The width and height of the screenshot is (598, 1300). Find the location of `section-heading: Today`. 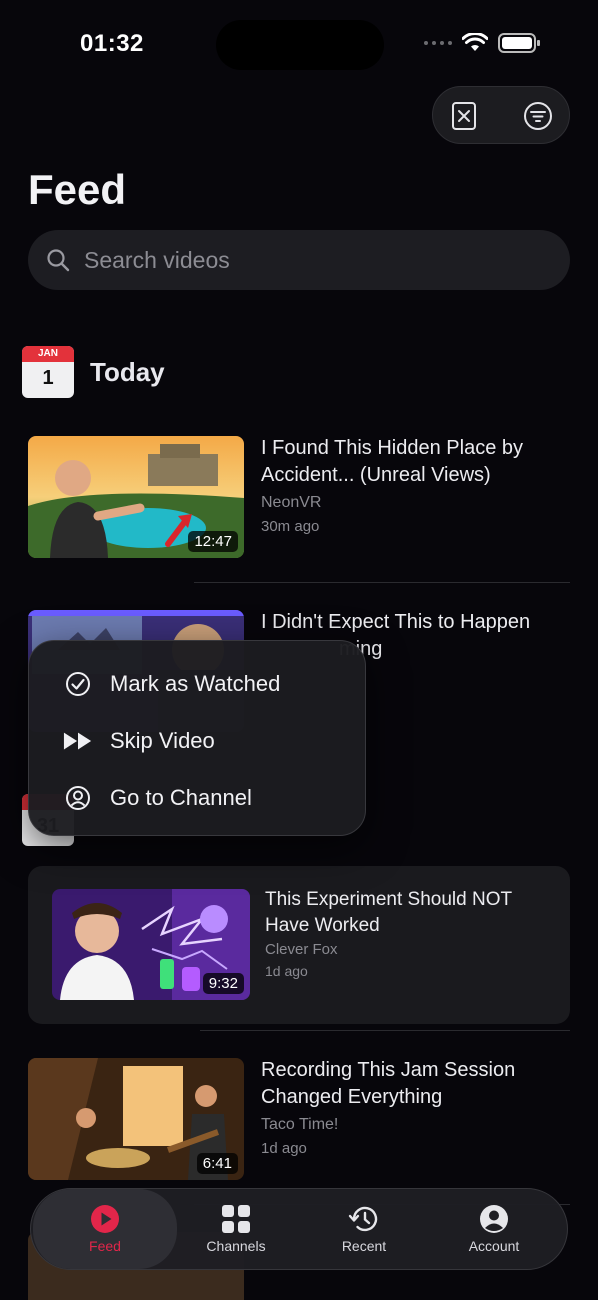

section-heading: Today is located at coordinates (127, 372).